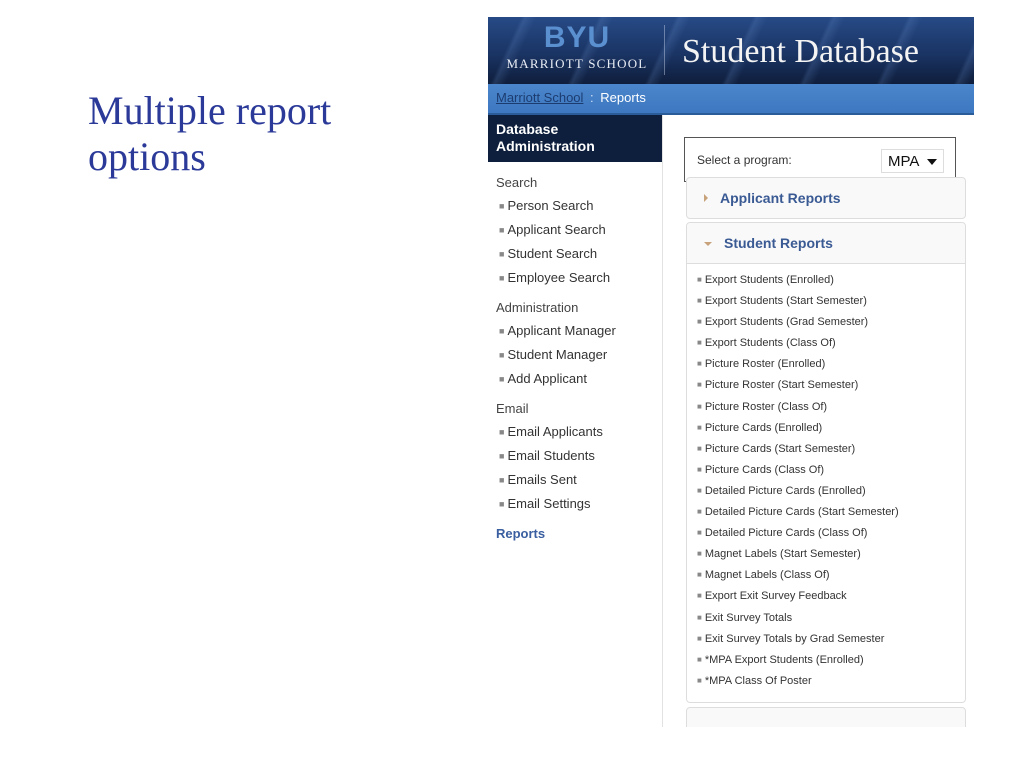 The height and width of the screenshot is (768, 1024). What do you see at coordinates (575, 355) in the screenshot?
I see `sidebar-item-student-manager: ■ Student Manager` at bounding box center [575, 355].